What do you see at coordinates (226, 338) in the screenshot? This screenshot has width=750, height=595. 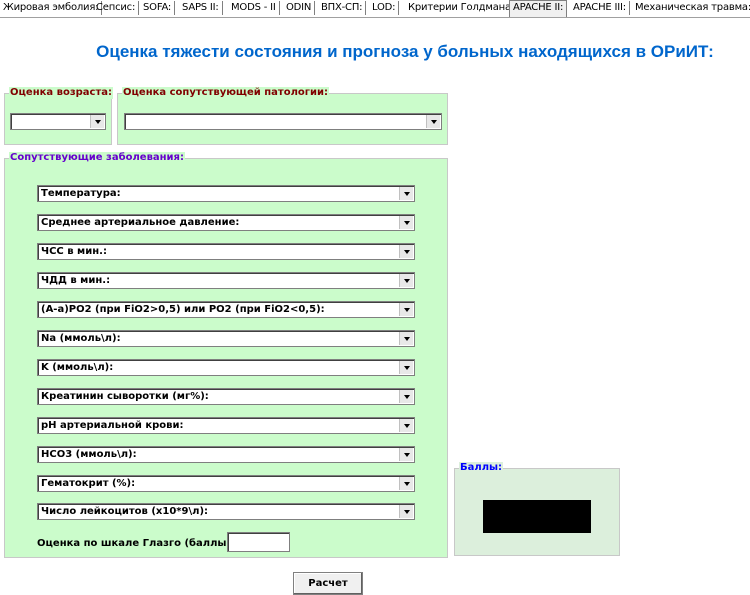 I see `sodium-select: Na (ммоль\л):` at bounding box center [226, 338].